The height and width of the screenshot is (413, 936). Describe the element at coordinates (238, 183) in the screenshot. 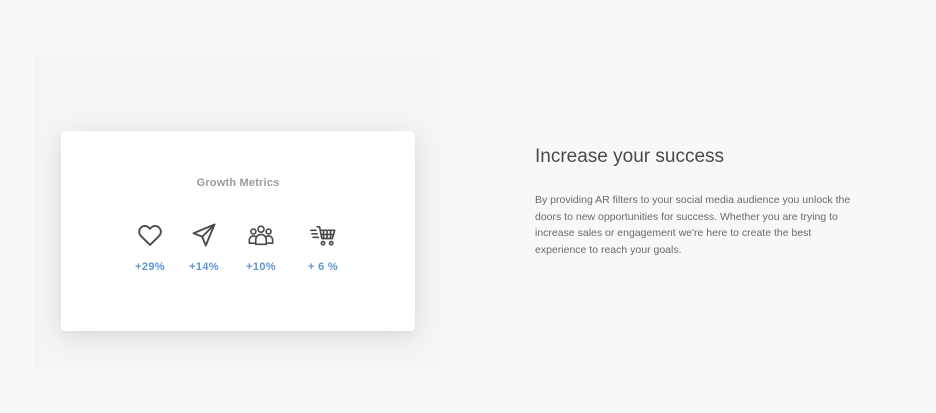

I see `card-title: Growth Metrics` at that location.